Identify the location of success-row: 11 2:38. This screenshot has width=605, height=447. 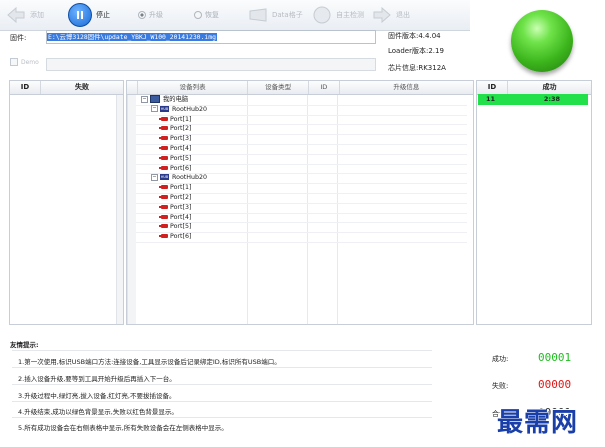
(533, 99).